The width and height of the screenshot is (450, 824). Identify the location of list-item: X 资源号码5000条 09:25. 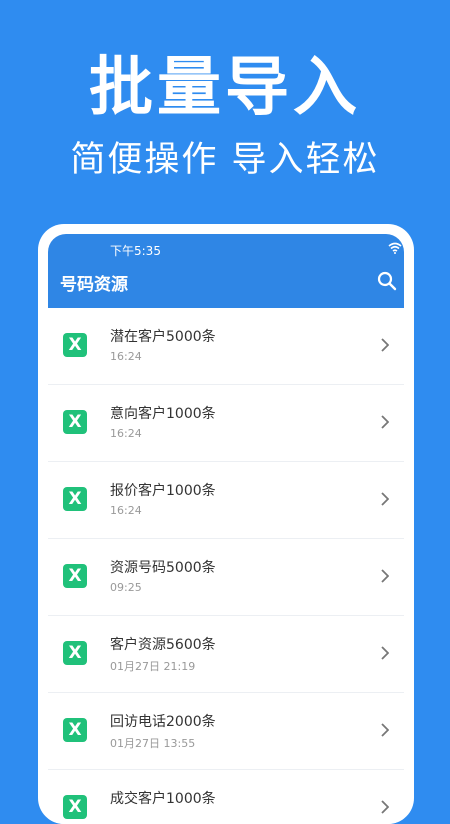
(226, 577).